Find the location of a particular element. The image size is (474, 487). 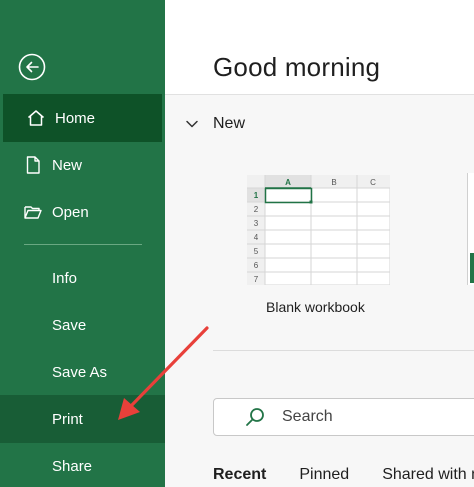

sidebar-item-label: Save is located at coordinates (69, 325).